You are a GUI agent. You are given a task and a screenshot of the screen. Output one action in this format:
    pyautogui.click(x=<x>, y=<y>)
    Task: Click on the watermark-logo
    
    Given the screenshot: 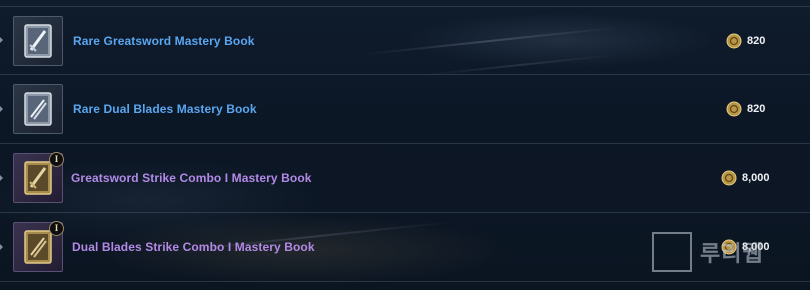 What is the action you would take?
    pyautogui.click(x=672, y=252)
    